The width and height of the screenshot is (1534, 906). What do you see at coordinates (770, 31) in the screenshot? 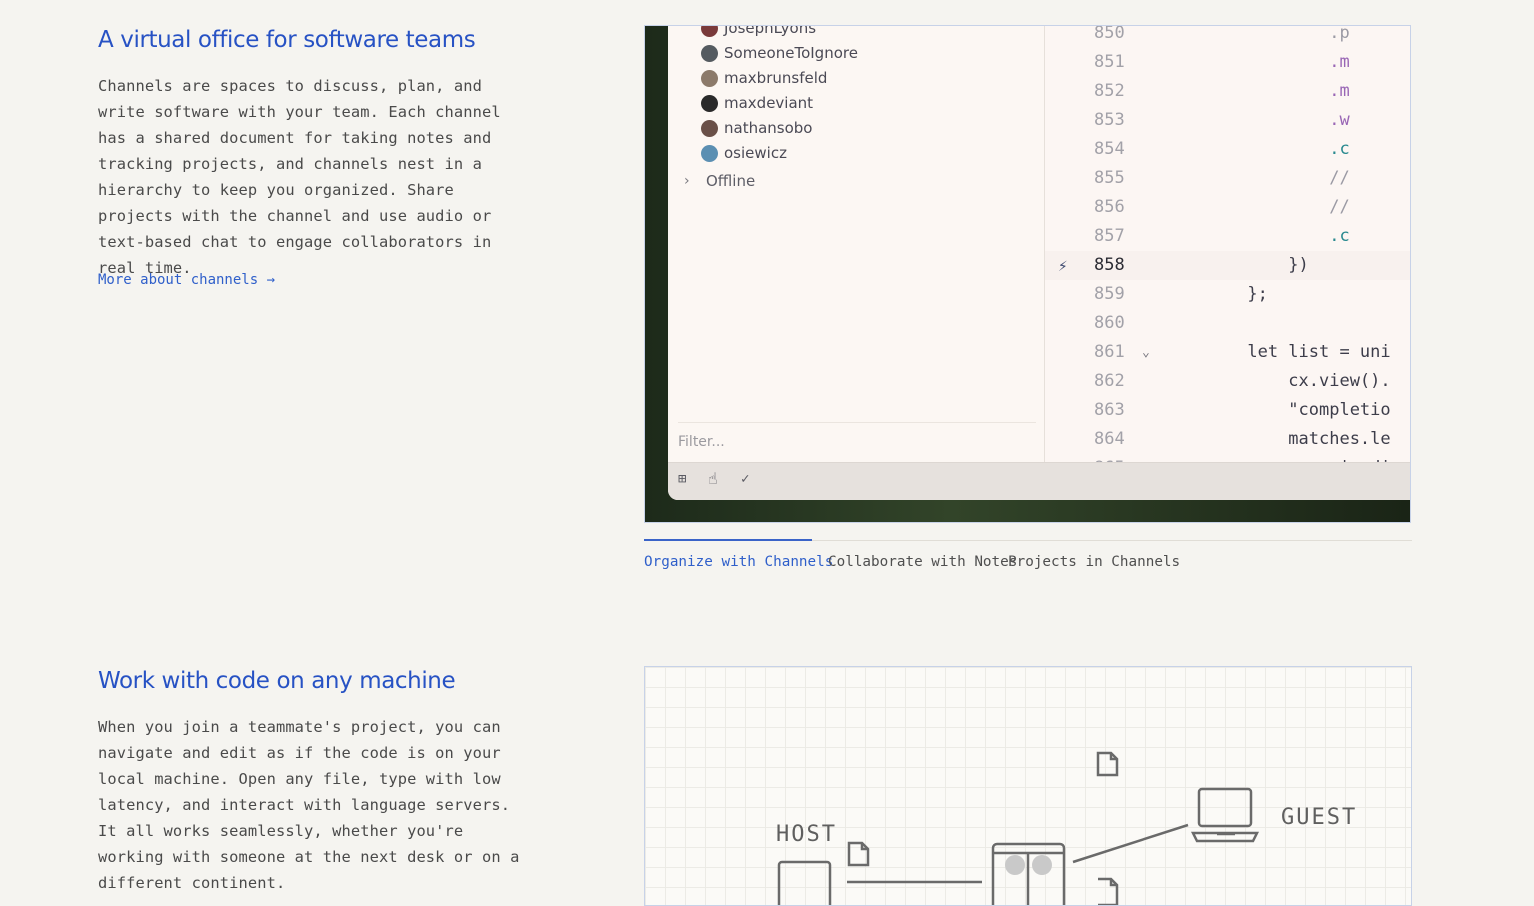
I see `member-name: JosephLyons` at bounding box center [770, 31].